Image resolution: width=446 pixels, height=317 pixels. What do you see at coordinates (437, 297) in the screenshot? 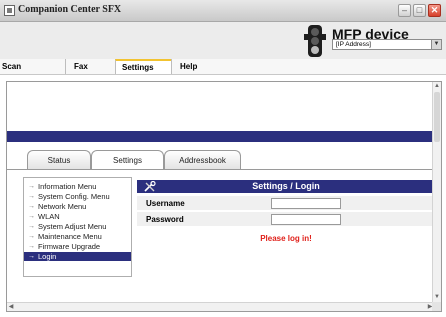
I see `scroll-down-icon: ▼` at bounding box center [437, 297].